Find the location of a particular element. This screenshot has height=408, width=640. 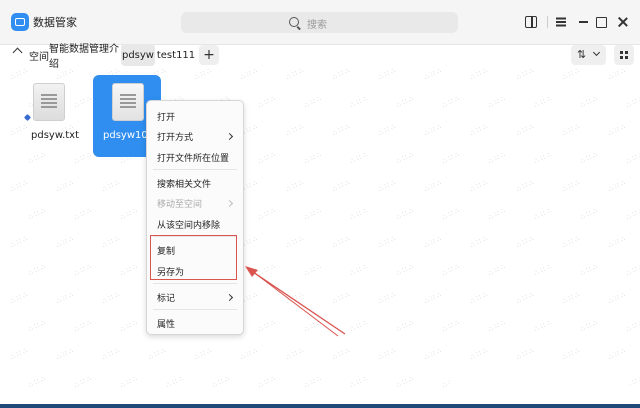

sidebar-toggle-icon is located at coordinates (531, 22).